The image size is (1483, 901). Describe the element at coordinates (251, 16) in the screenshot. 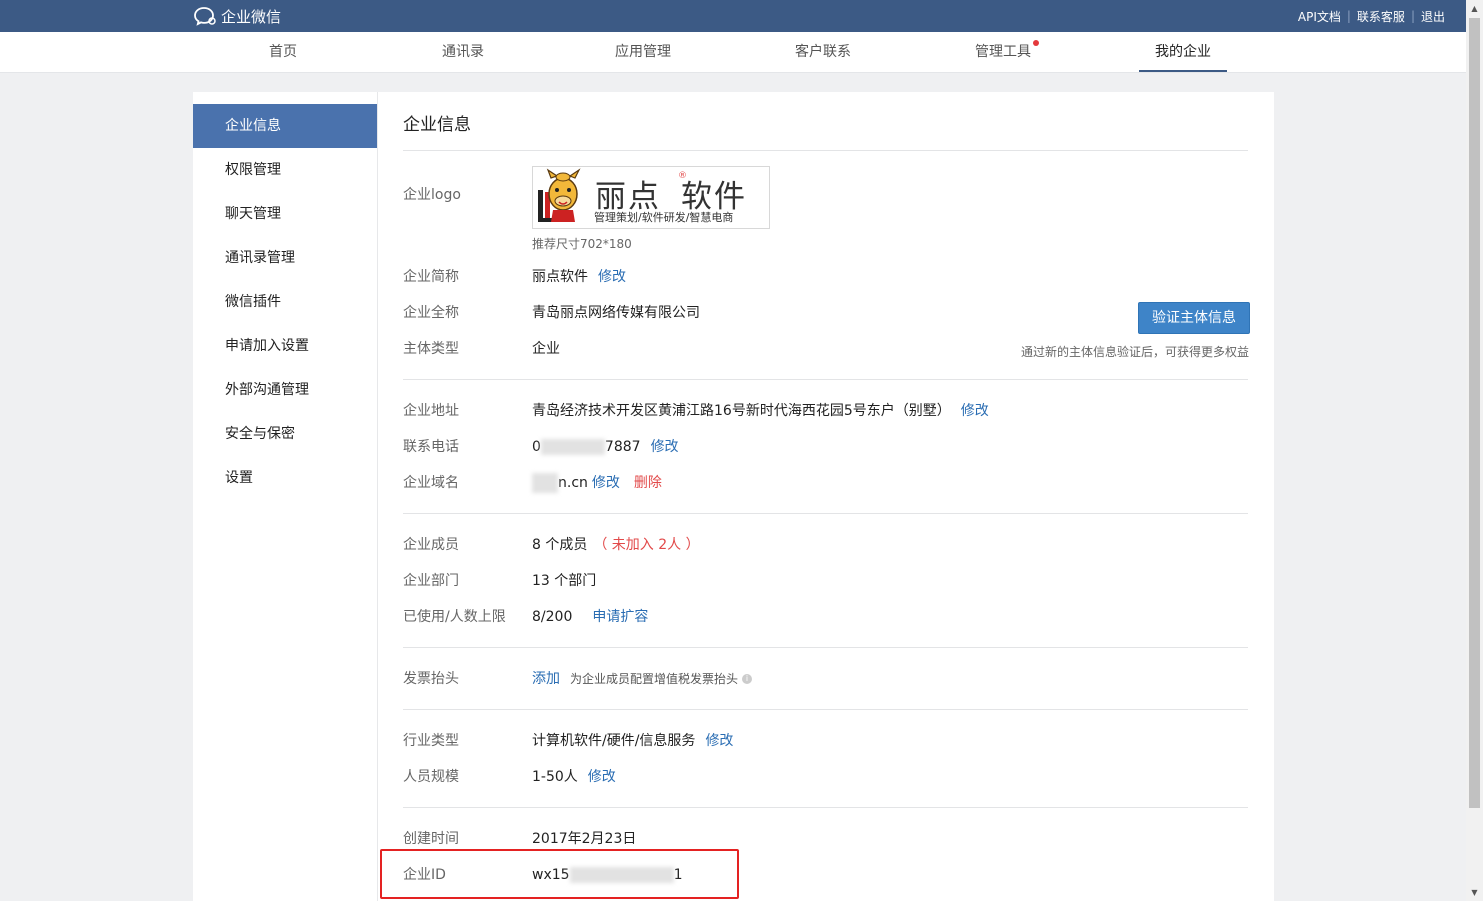

I see `brand-name: 企业微信` at that location.